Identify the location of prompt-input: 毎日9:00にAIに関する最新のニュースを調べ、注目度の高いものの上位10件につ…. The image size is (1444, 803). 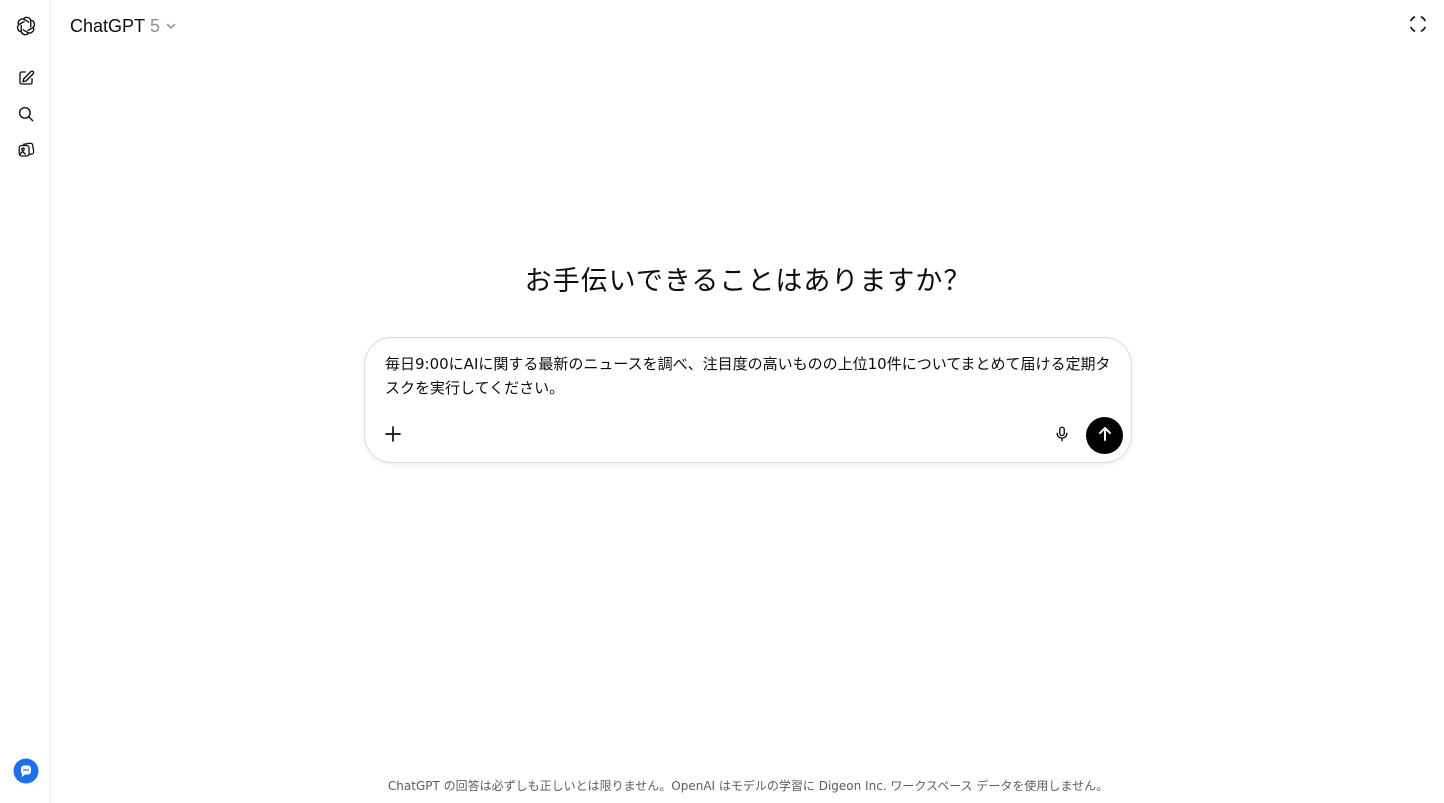
(749, 376).